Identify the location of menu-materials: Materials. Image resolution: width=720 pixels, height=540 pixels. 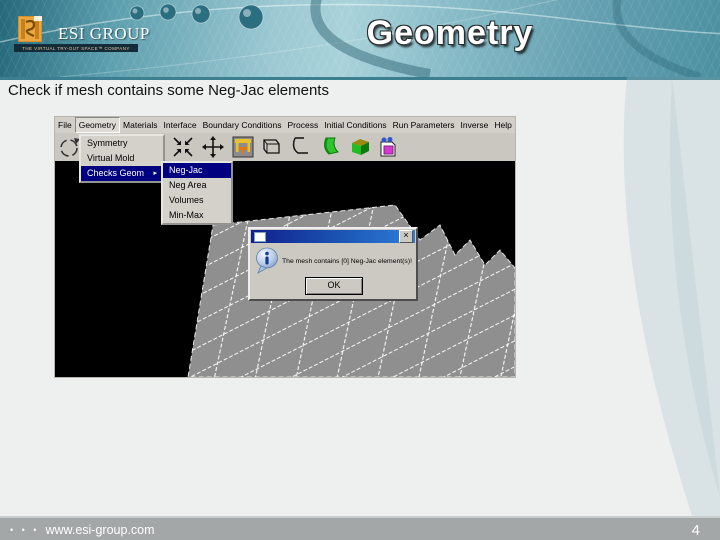
(140, 125).